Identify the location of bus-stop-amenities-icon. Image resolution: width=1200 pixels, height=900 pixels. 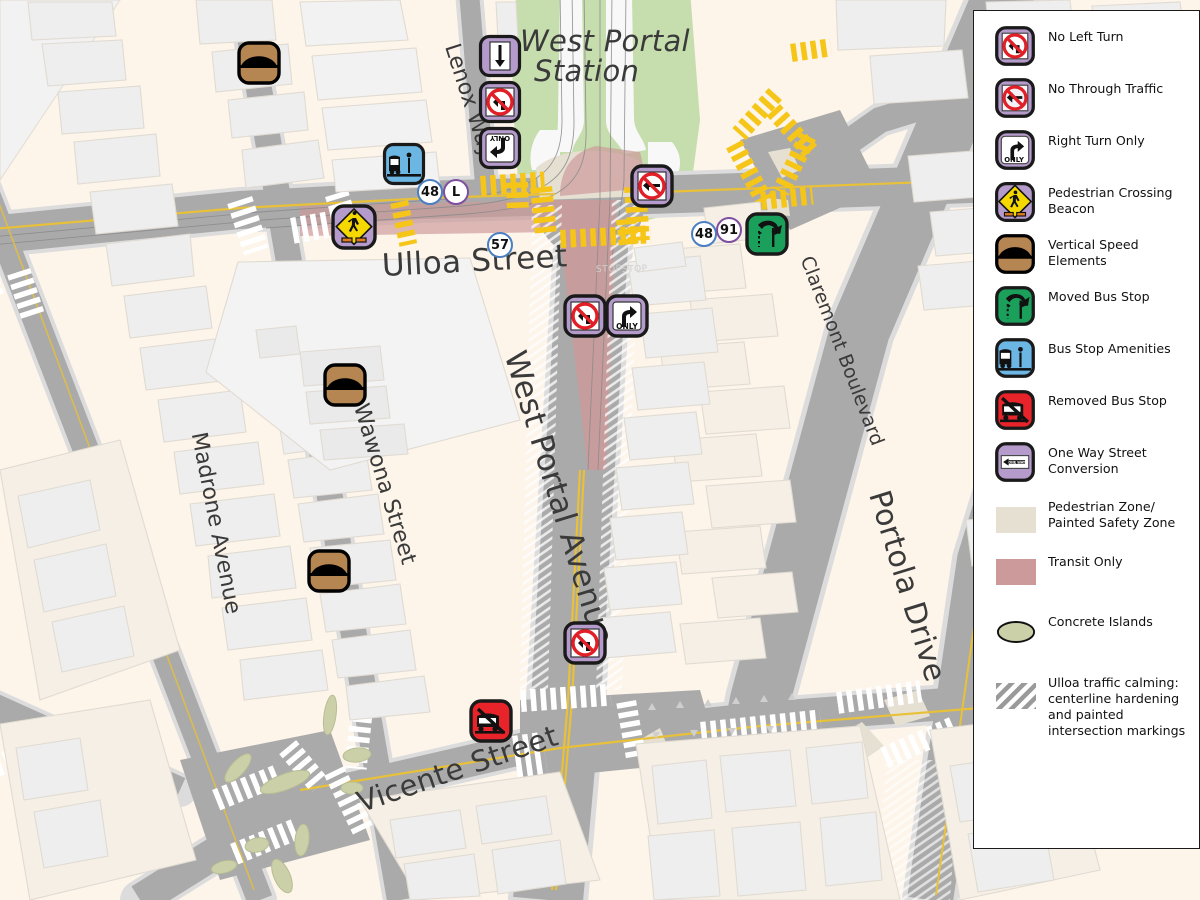
(1015, 358).